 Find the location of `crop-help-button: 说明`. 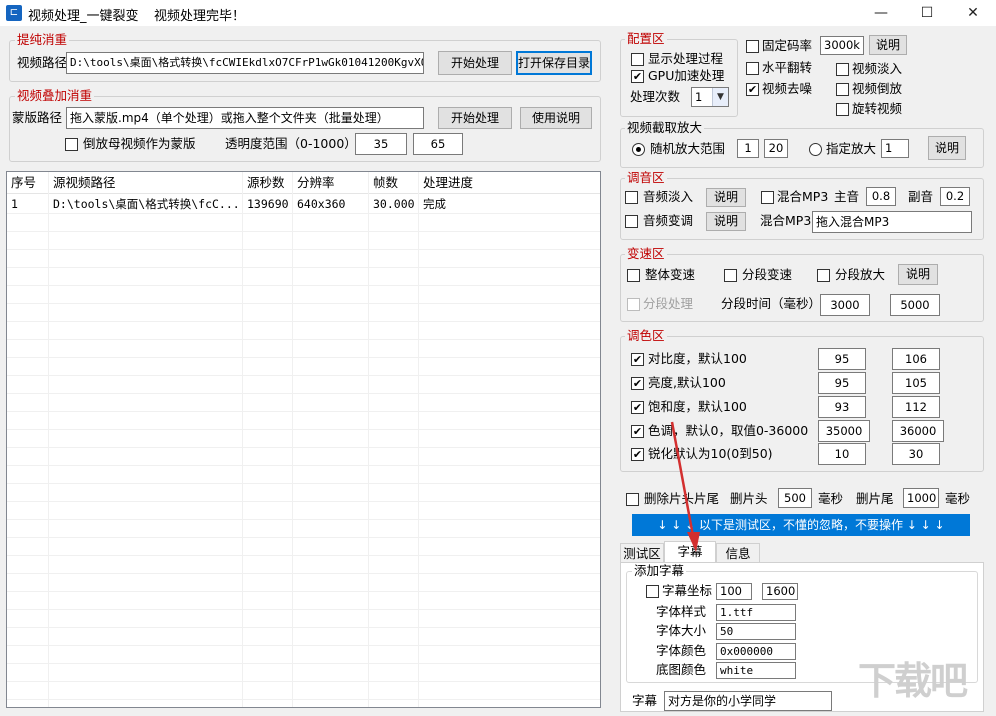

crop-help-button: 说明 is located at coordinates (947, 148).